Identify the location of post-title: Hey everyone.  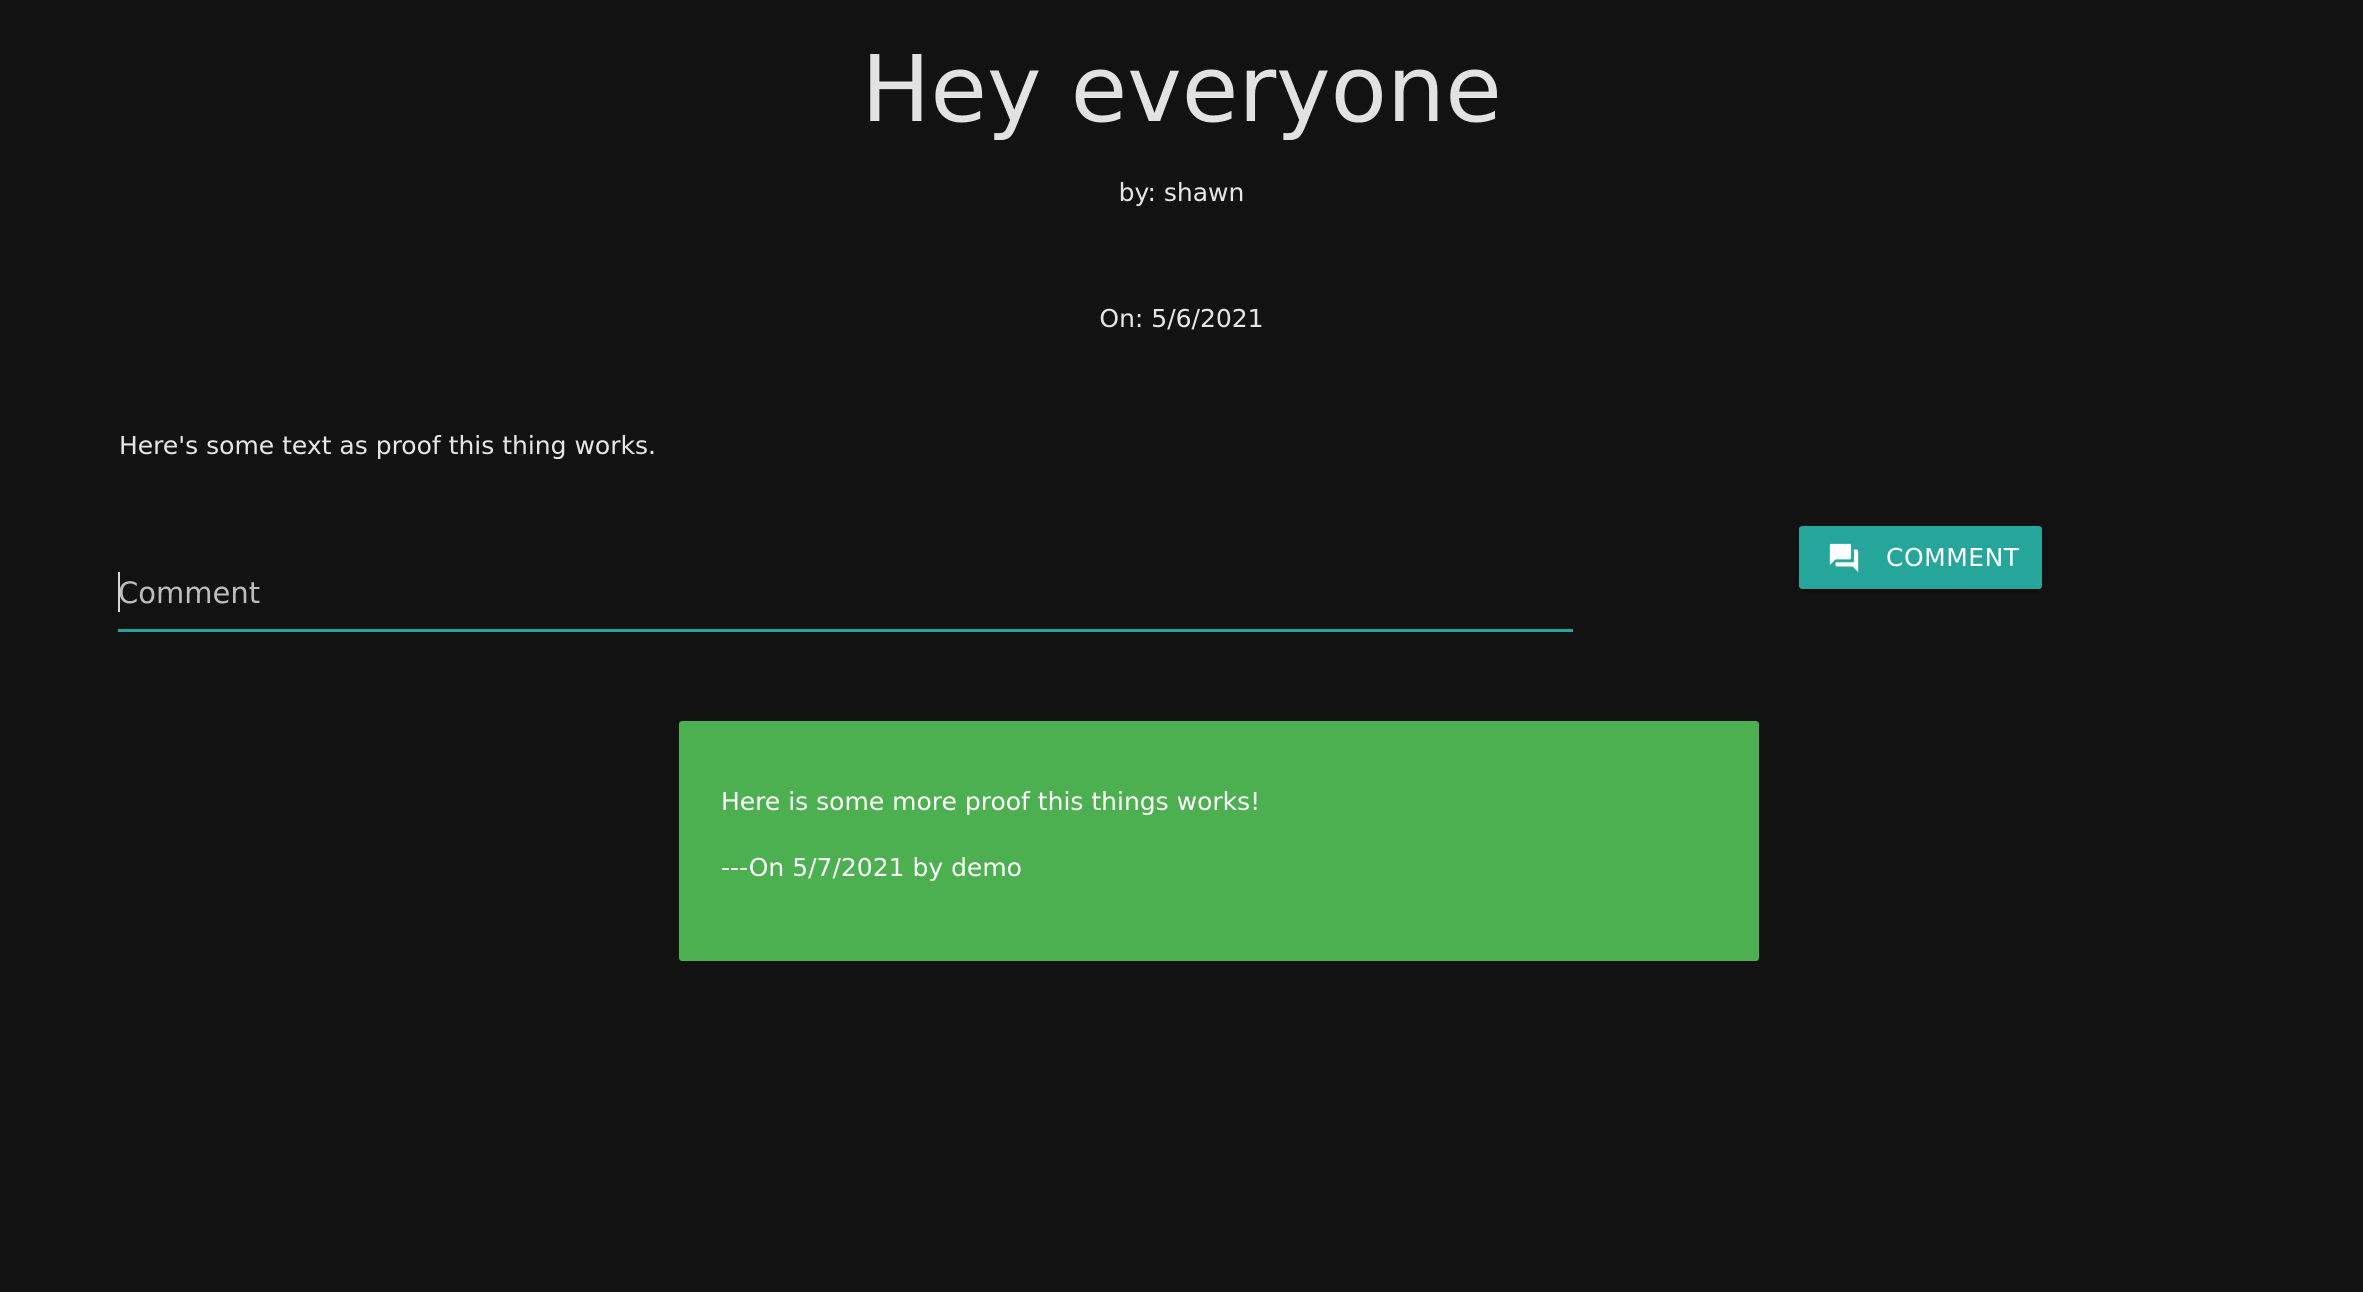
(1181, 89).